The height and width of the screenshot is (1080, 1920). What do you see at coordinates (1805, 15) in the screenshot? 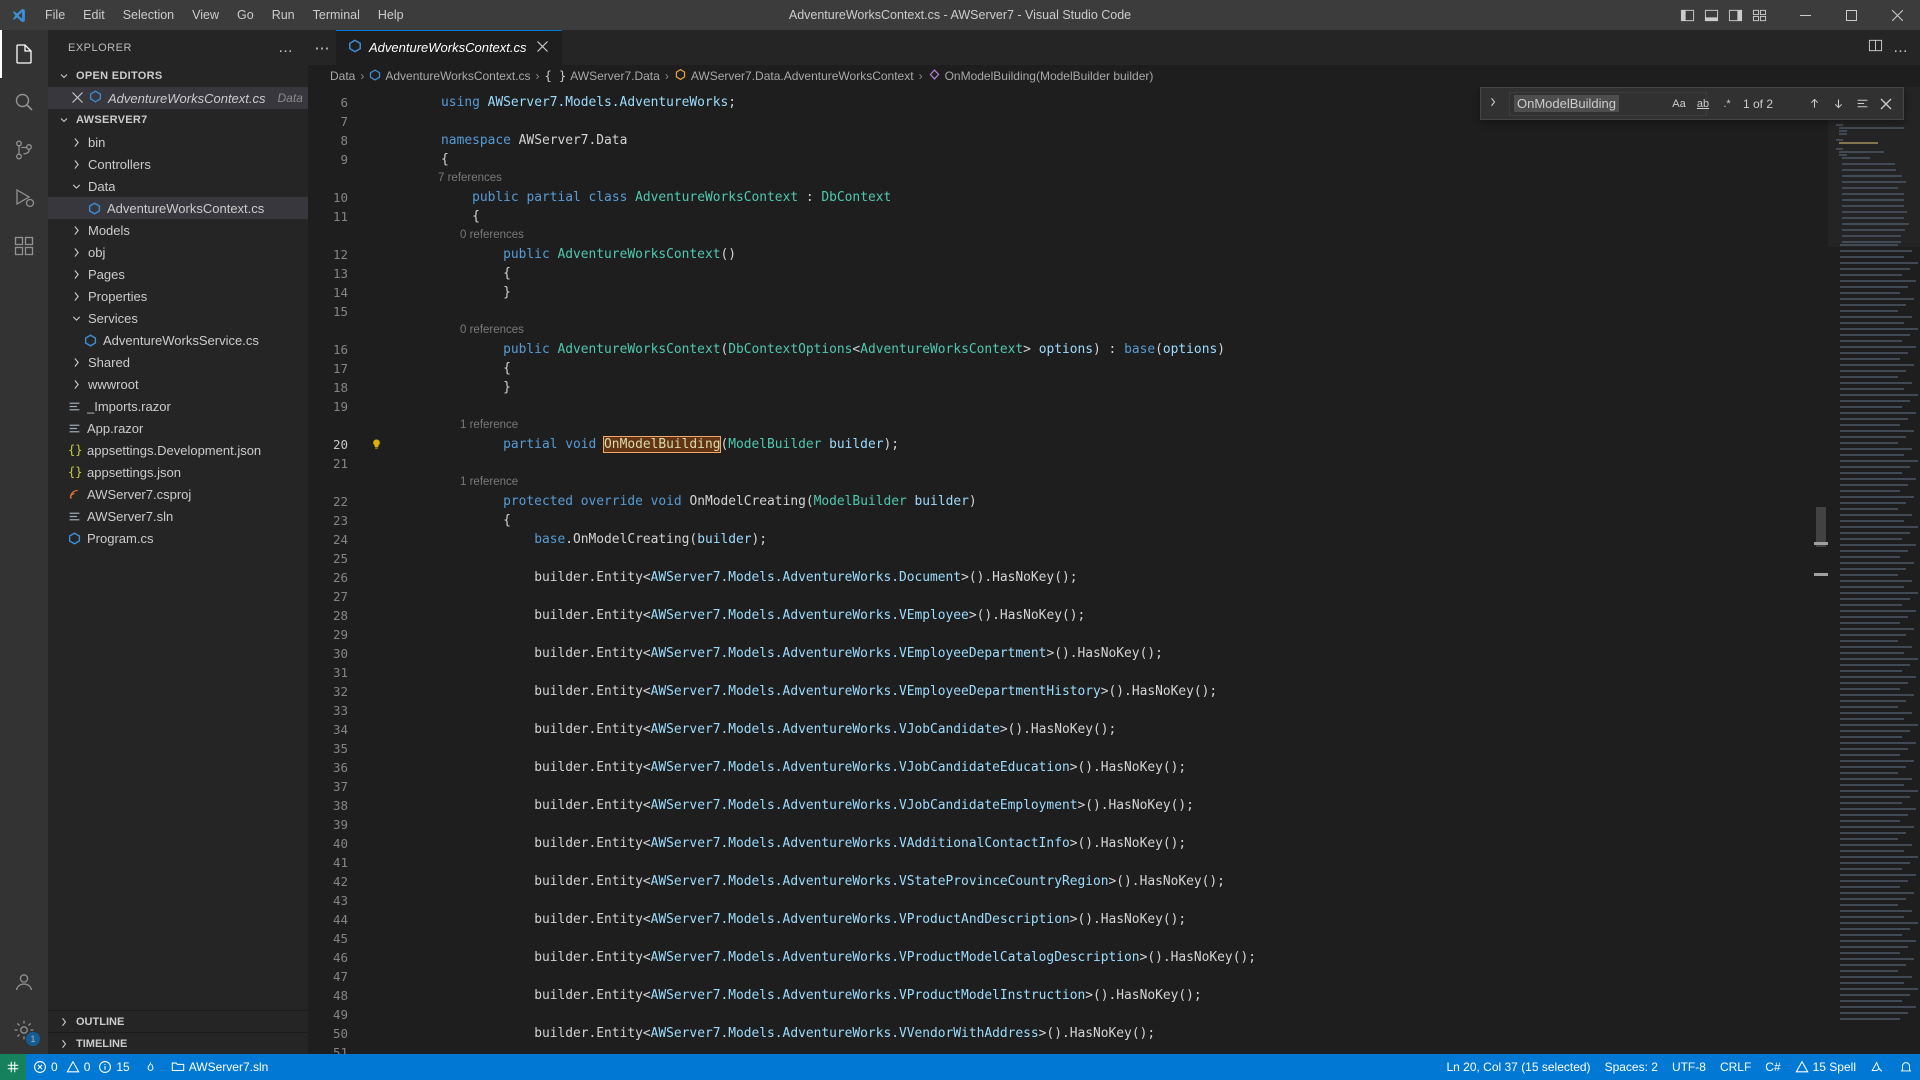
I see `minimize-button` at bounding box center [1805, 15].